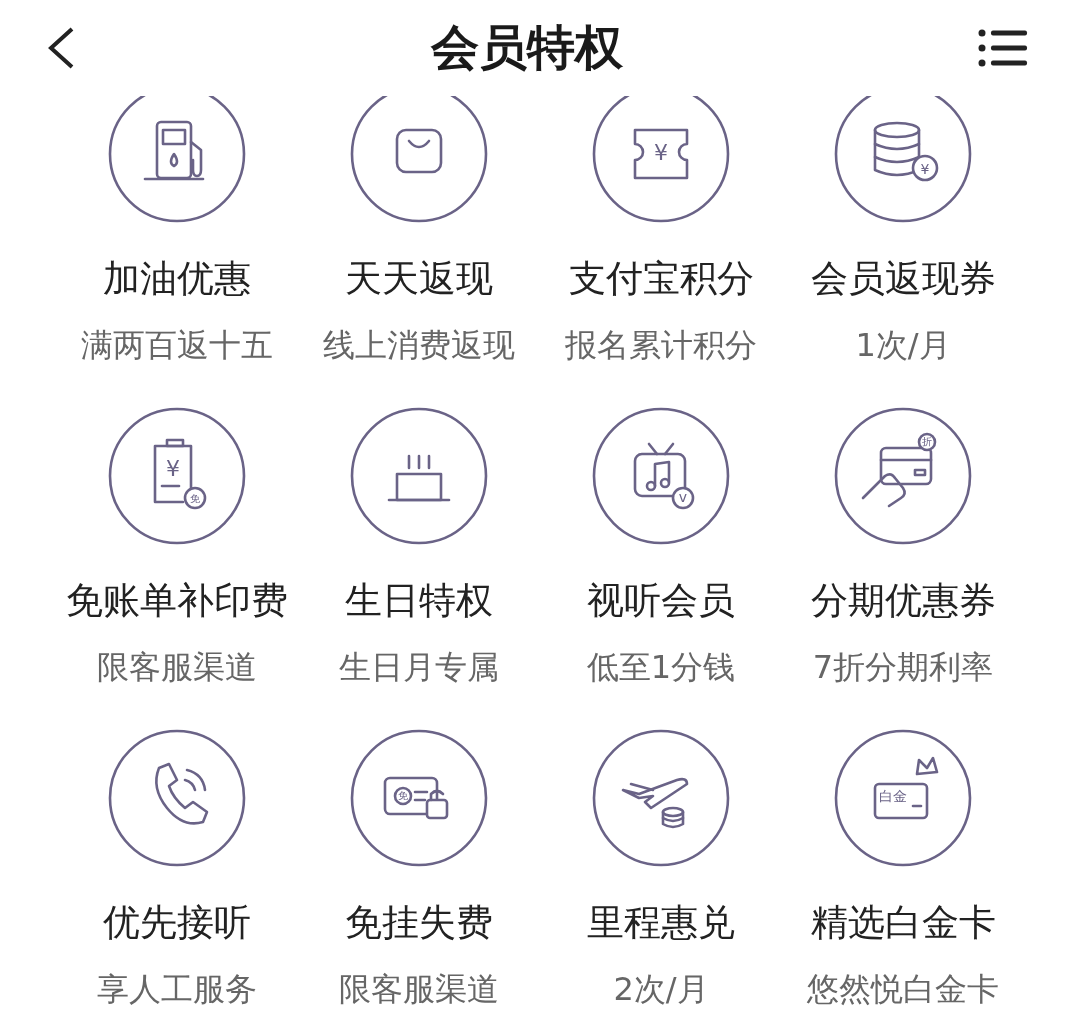 This screenshot has width=1080, height=1026. What do you see at coordinates (419, 667) in the screenshot?
I see `privilege-subtitle: 生日月专属` at bounding box center [419, 667].